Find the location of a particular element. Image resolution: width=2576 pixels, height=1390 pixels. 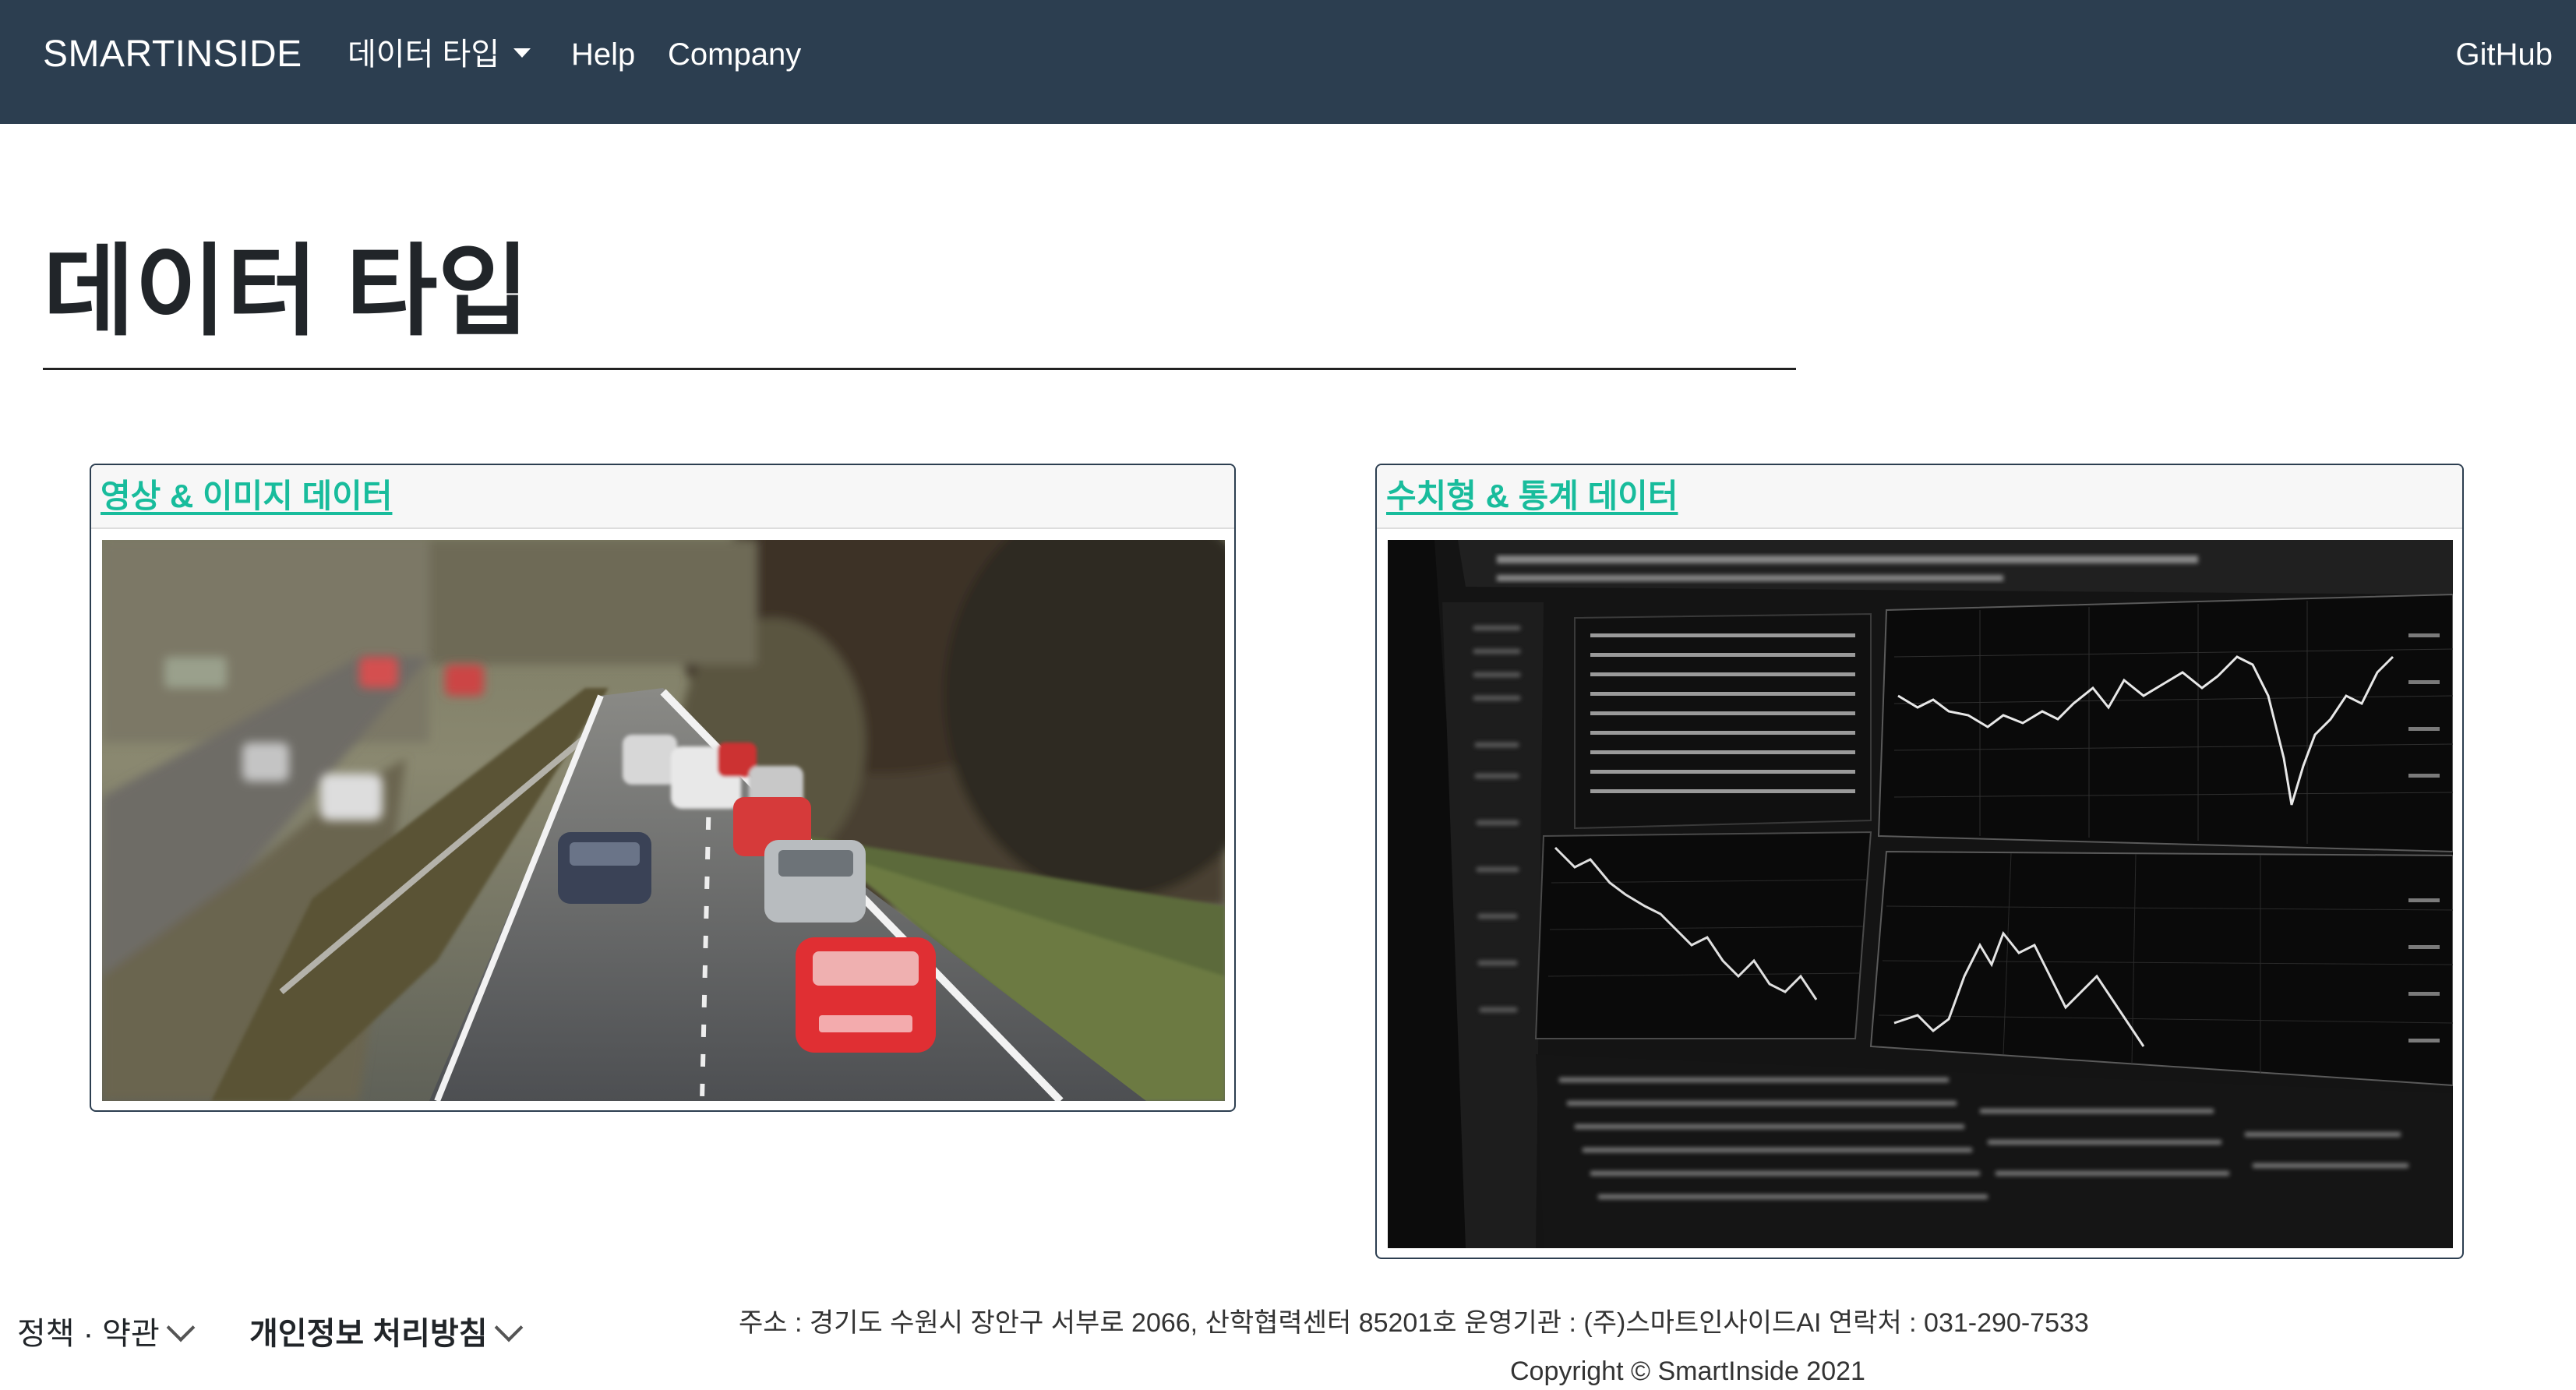

image-data-link: 영상 & 이미지 데이터 is located at coordinates (246, 496).